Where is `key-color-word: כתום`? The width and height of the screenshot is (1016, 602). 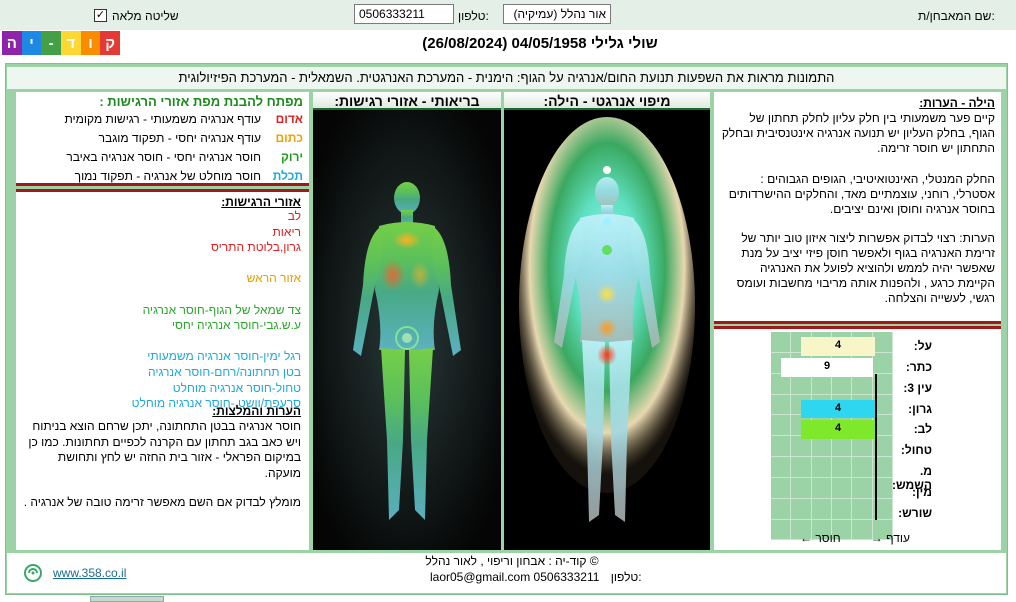 key-color-word: כתום is located at coordinates (289, 138).